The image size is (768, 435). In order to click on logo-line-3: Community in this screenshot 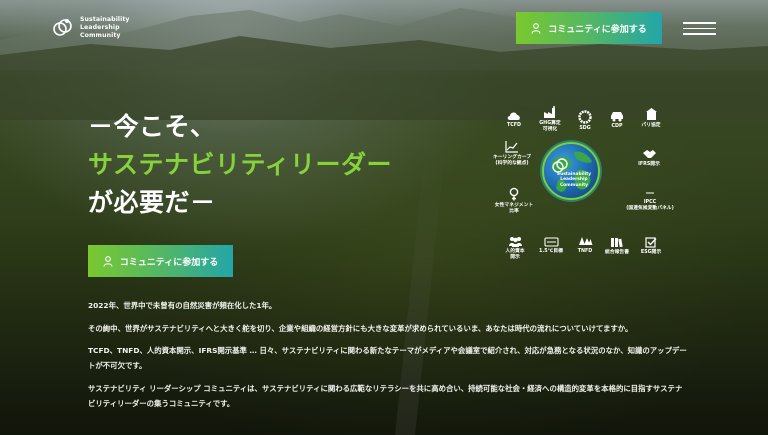, I will do `click(100, 35)`.